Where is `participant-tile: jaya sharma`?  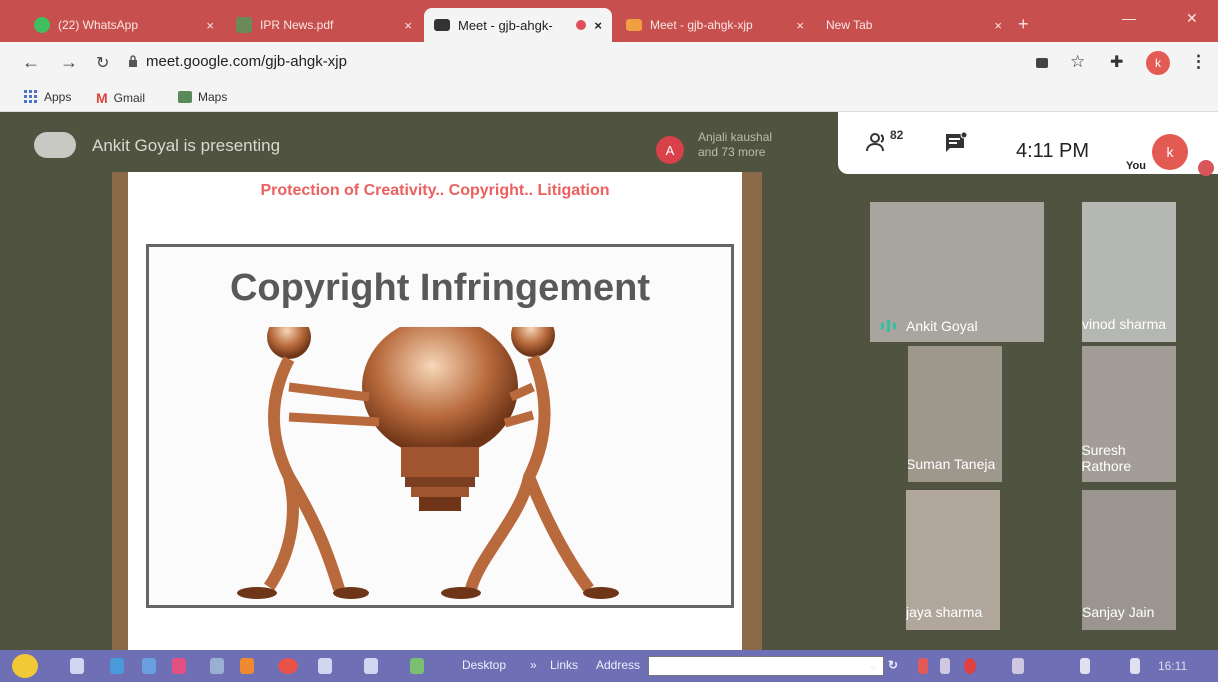
participant-tile: jaya sharma is located at coordinates (953, 560).